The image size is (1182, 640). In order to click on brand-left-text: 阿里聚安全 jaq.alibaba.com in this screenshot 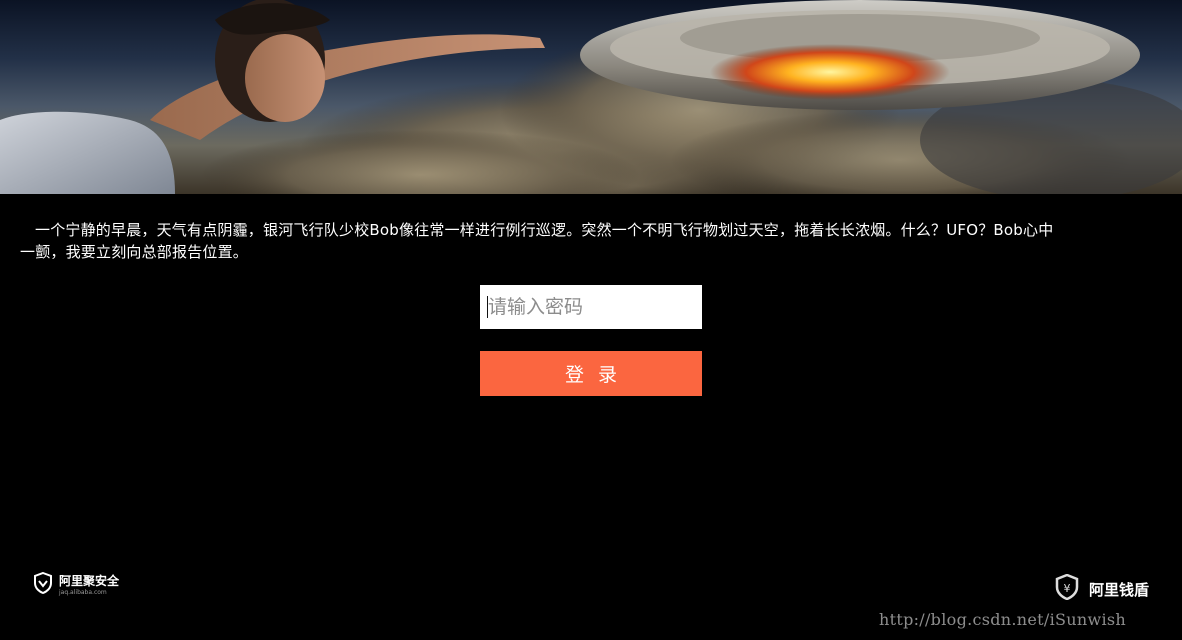, I will do `click(89, 585)`.